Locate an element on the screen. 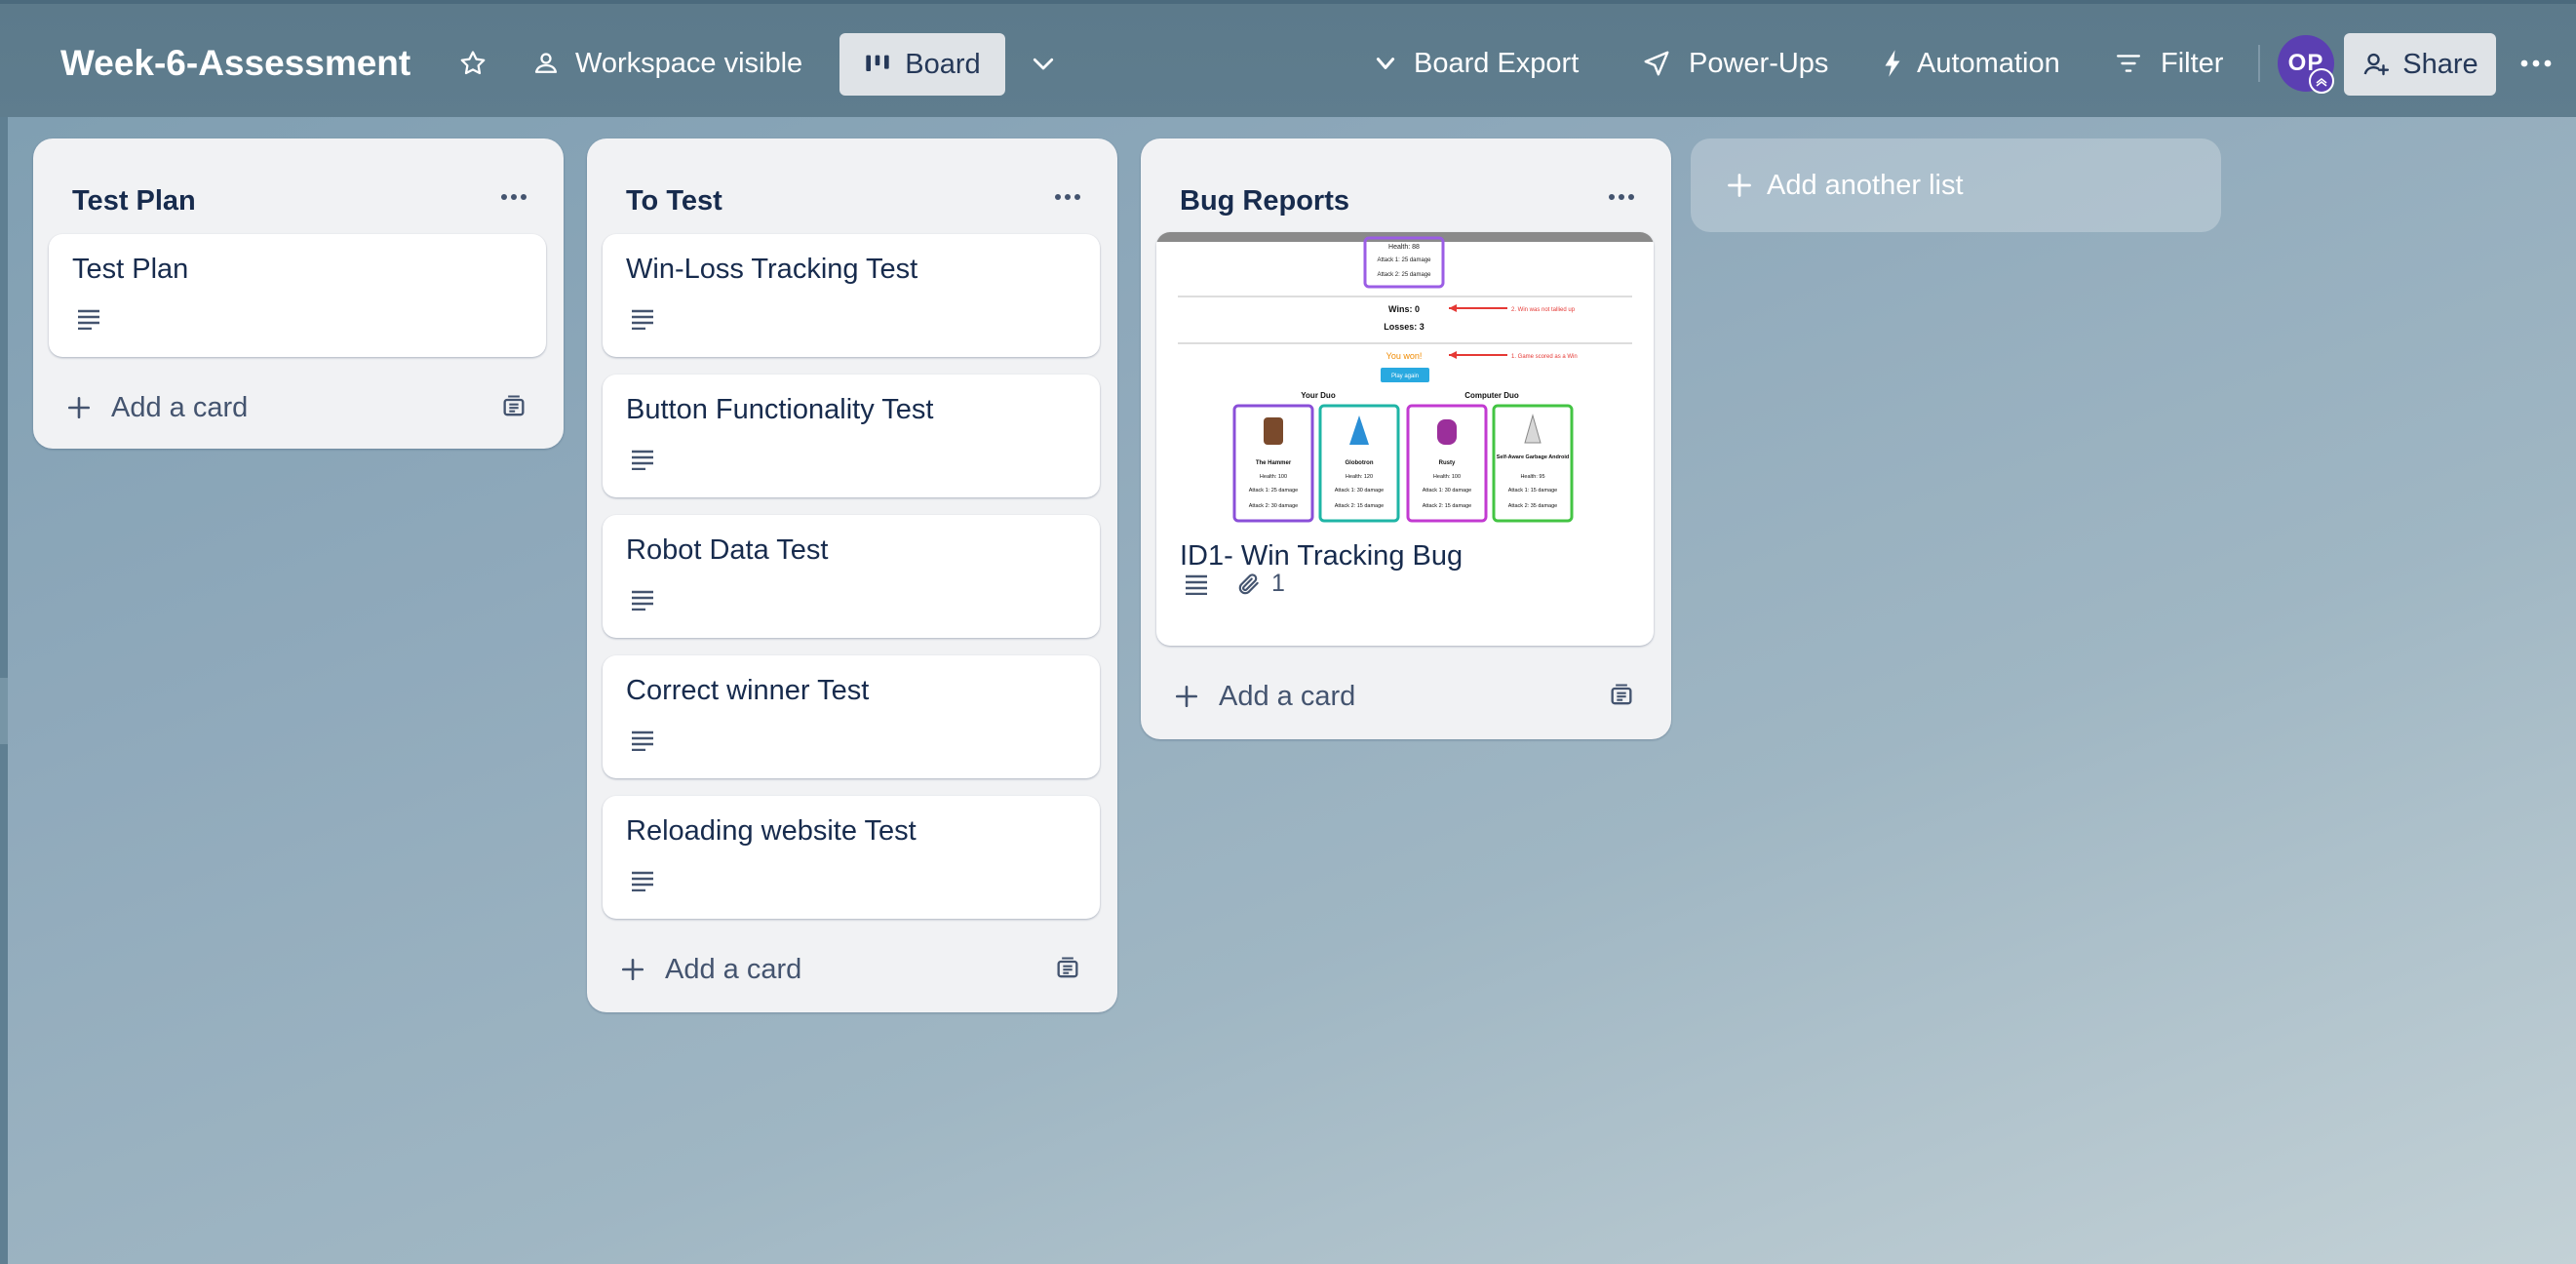 The height and width of the screenshot is (1264, 2576). cover-computer-duo: Computer Duo is located at coordinates (1491, 395).